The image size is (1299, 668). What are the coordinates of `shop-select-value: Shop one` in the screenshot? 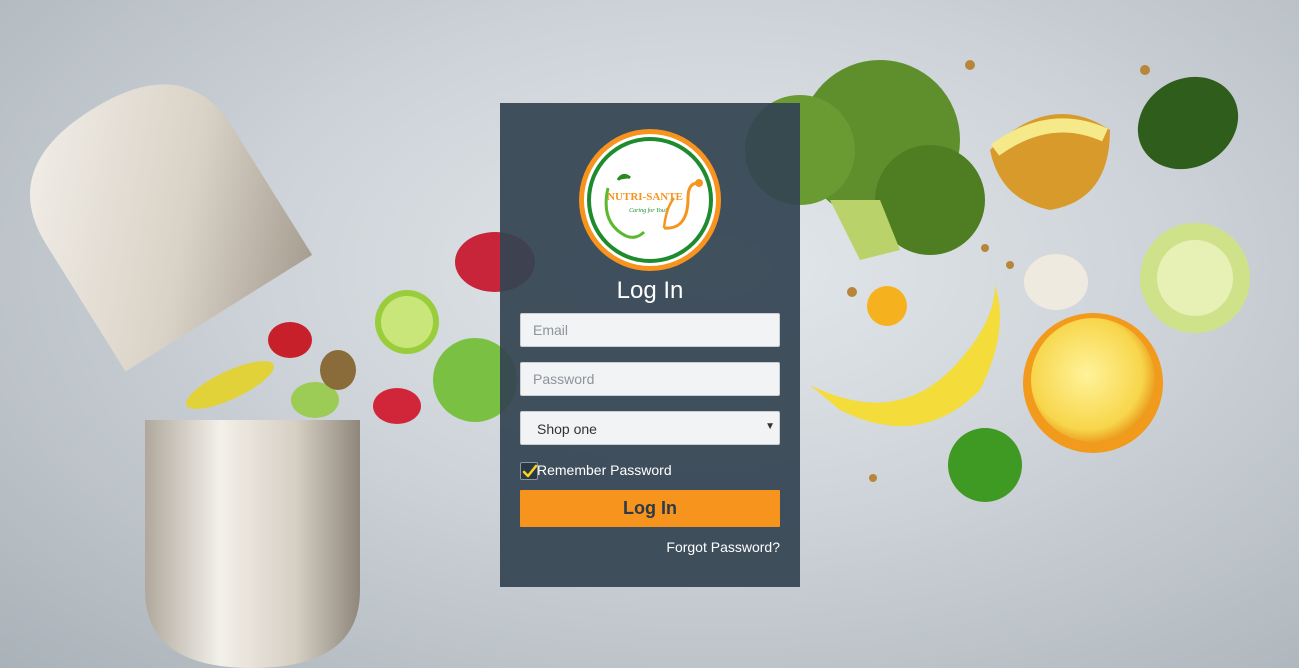 It's located at (567, 429).